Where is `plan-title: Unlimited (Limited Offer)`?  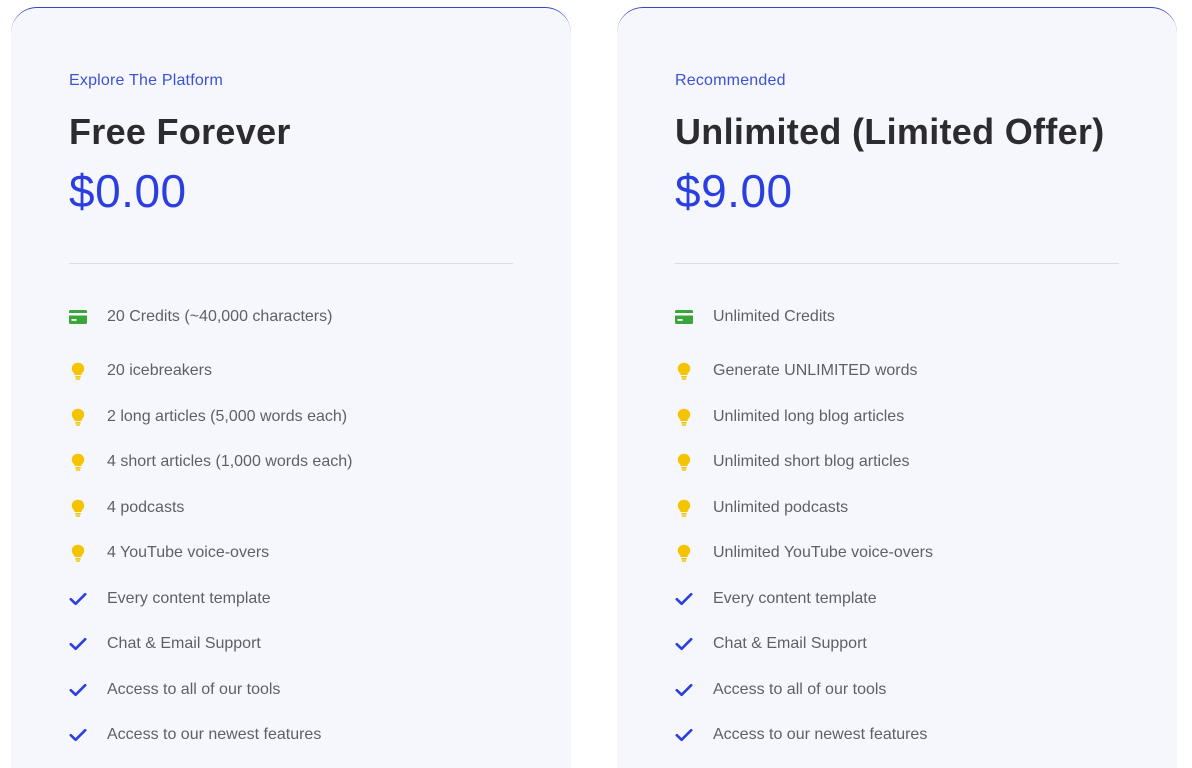 plan-title: Unlimited (Limited Offer) is located at coordinates (890, 131).